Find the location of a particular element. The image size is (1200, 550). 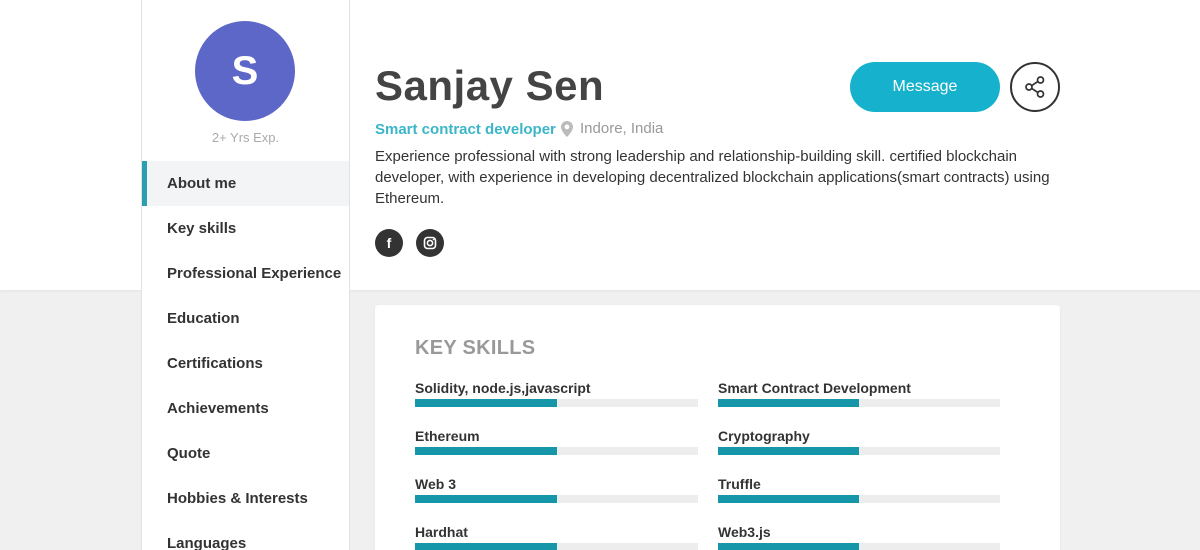

skill-item: Smart Contract Development is located at coordinates (859, 404).